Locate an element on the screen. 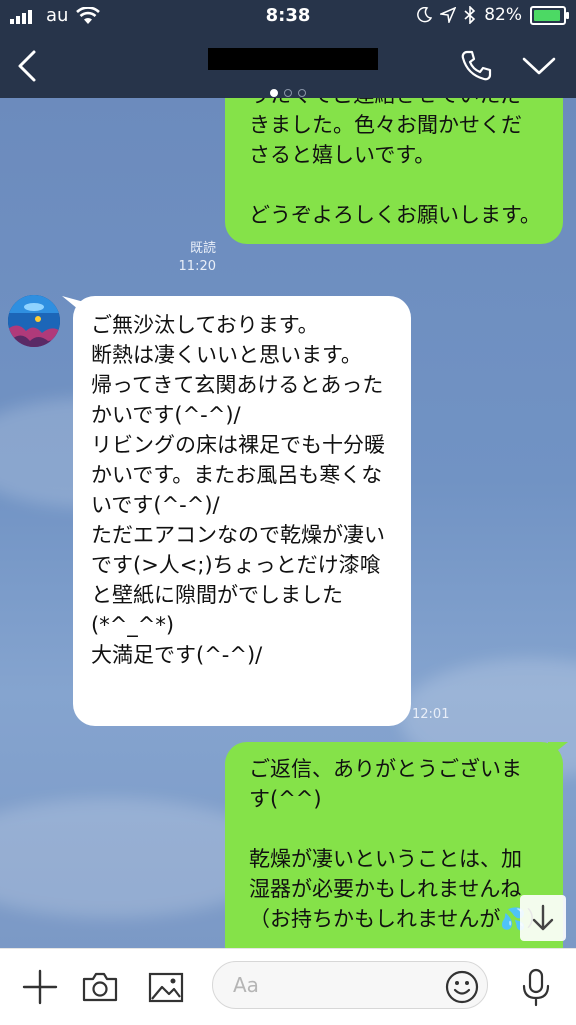 The image size is (576, 1025). scroll-to-bottom-button is located at coordinates (543, 918).